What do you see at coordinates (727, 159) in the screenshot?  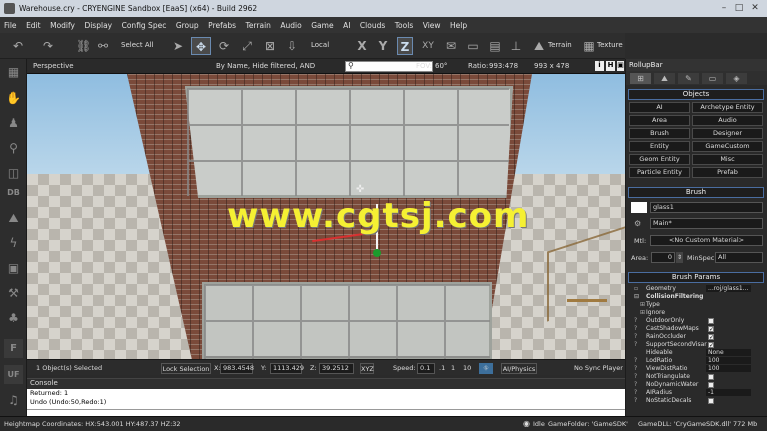 I see `object-misc-button: Misc` at bounding box center [727, 159].